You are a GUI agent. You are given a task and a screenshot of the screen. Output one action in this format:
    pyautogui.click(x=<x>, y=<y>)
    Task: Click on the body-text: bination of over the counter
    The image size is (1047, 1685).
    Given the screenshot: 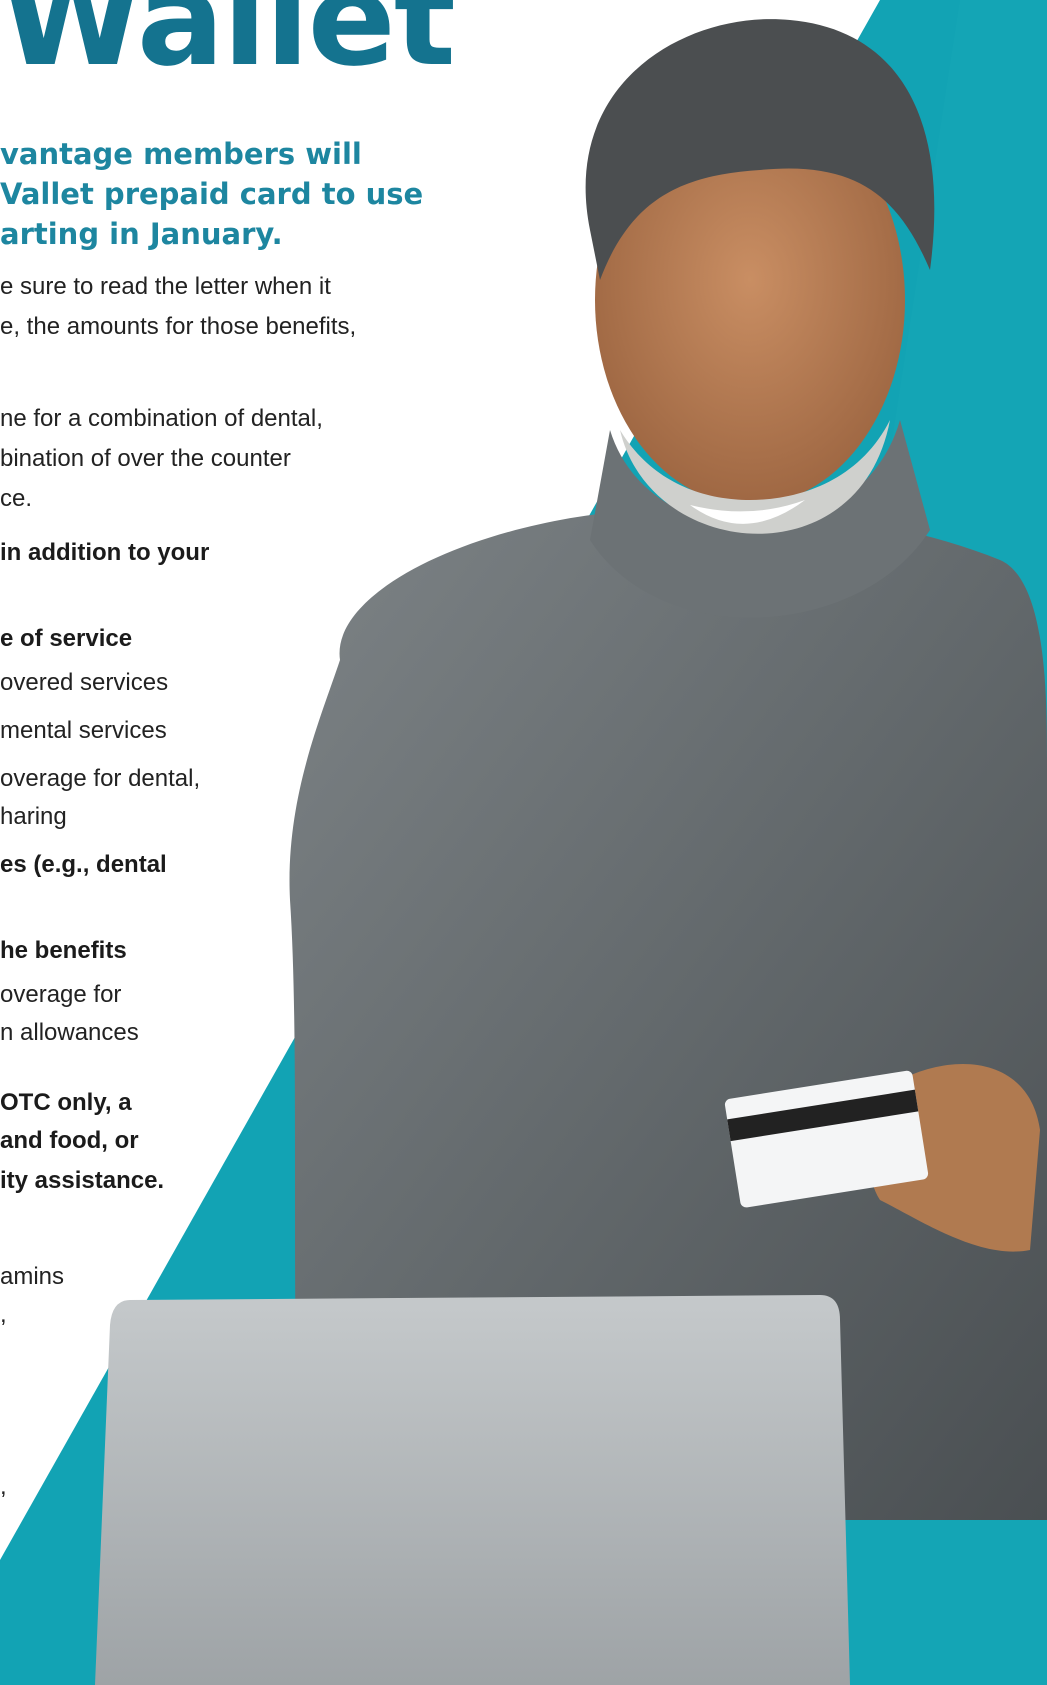 What is the action you would take?
    pyautogui.click(x=145, y=458)
    